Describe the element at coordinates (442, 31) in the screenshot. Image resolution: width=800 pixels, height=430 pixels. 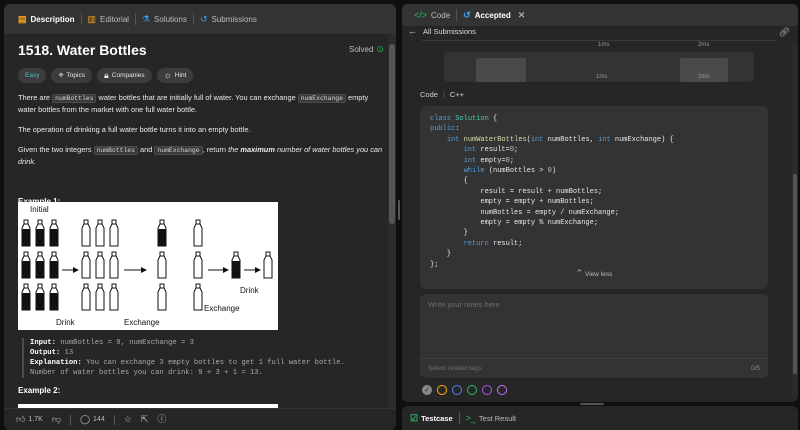
I see `back-to-submissions: ← All Submissions` at that location.